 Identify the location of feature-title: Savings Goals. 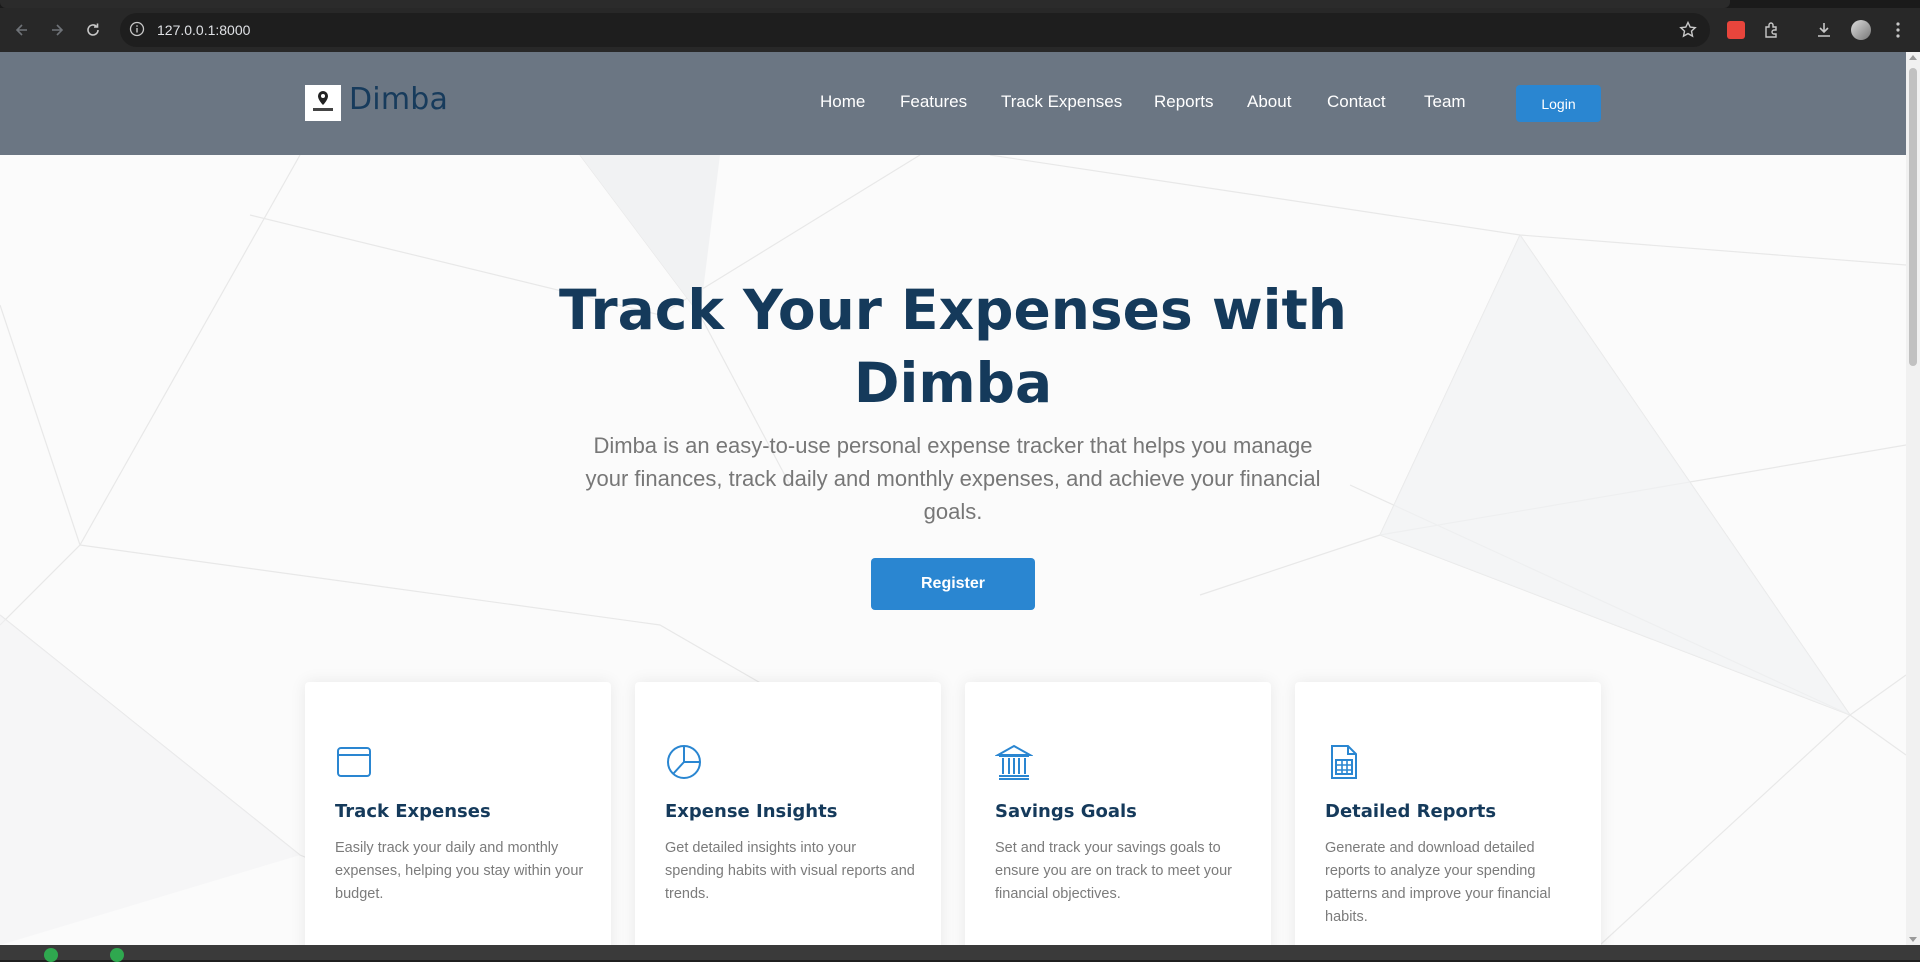
(1066, 811).